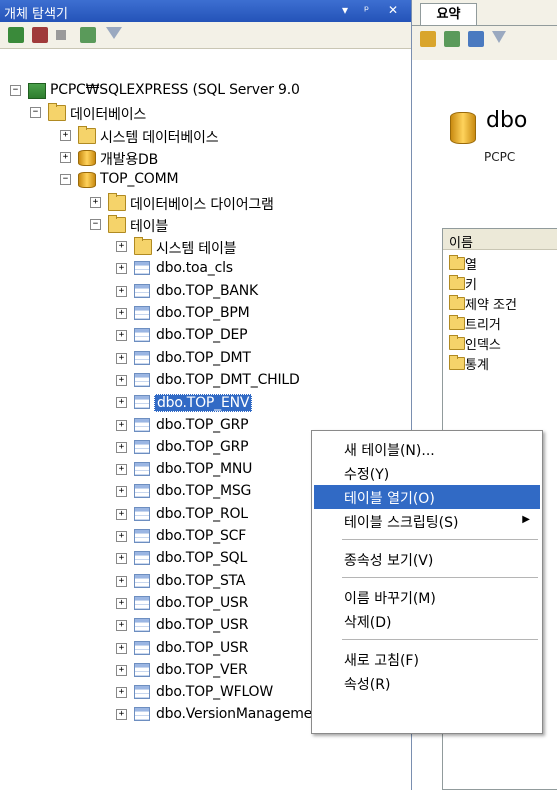 This screenshot has height=790, width=557. I want to click on menu-properties: 속성(R), so click(427, 683).